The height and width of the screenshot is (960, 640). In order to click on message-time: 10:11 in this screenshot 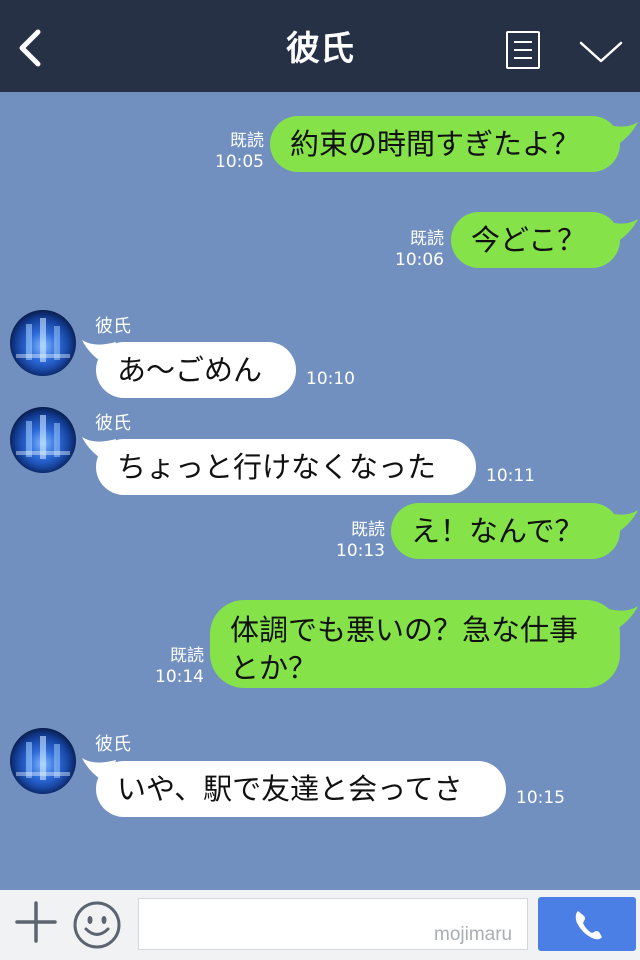, I will do `click(510, 476)`.